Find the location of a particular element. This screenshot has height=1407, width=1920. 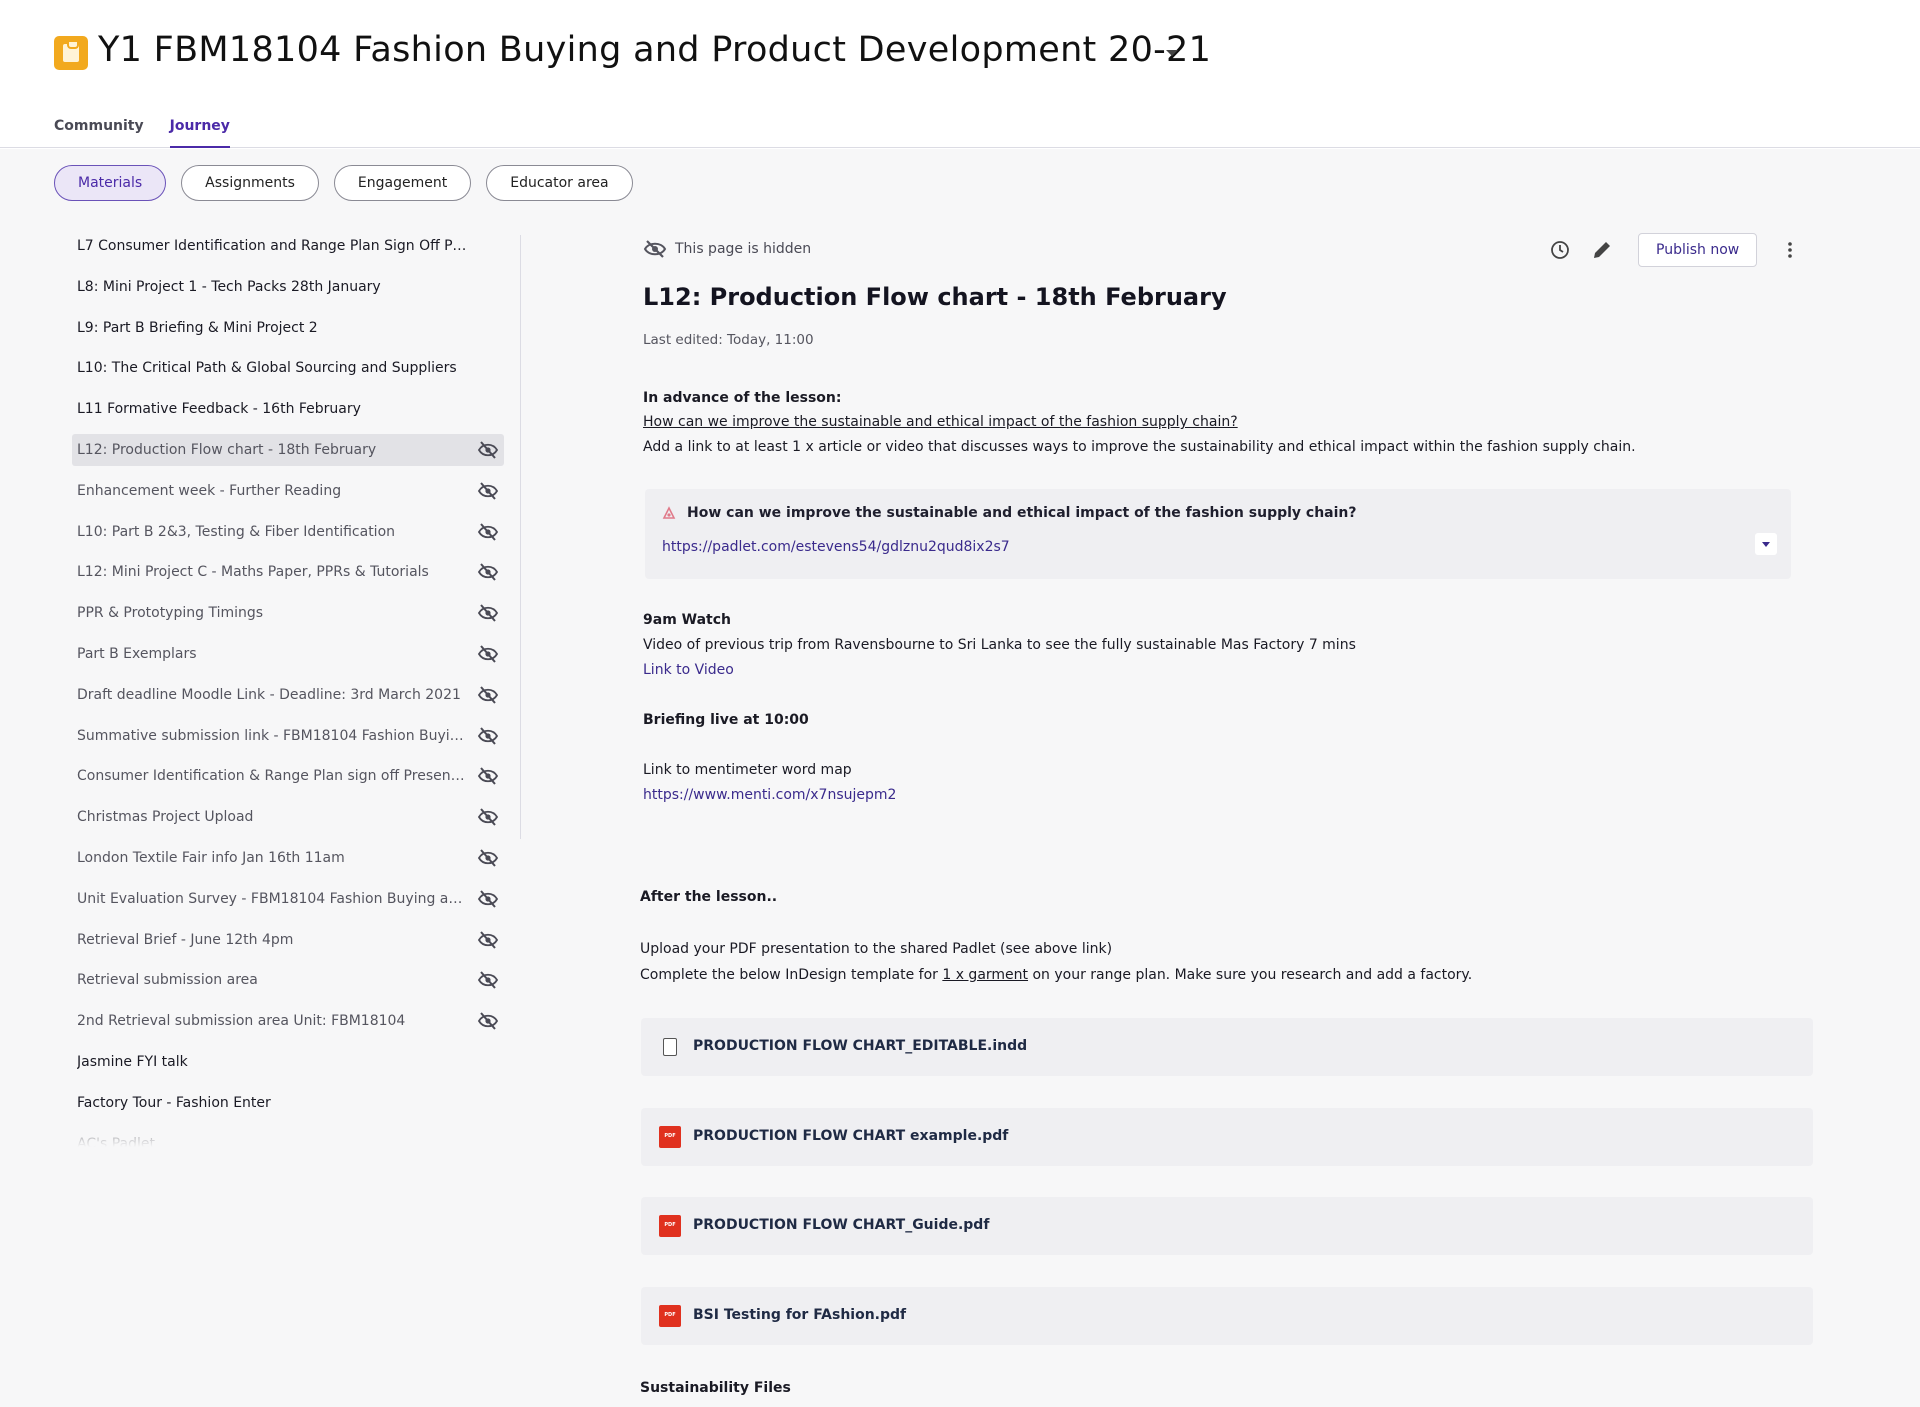

filter-educator-area: Educator area is located at coordinates (559, 183).